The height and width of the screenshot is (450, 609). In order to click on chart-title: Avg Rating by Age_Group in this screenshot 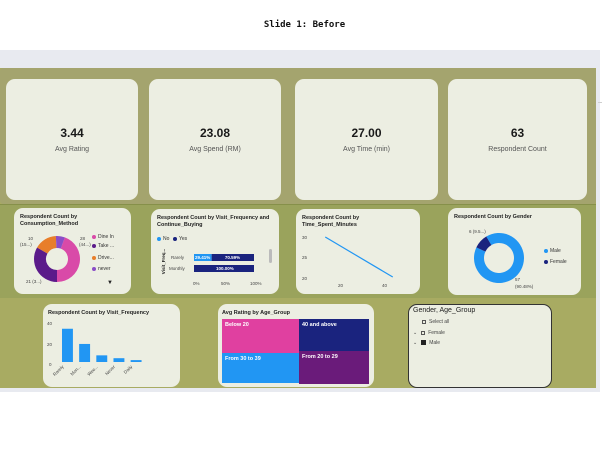, I will do `click(256, 313)`.